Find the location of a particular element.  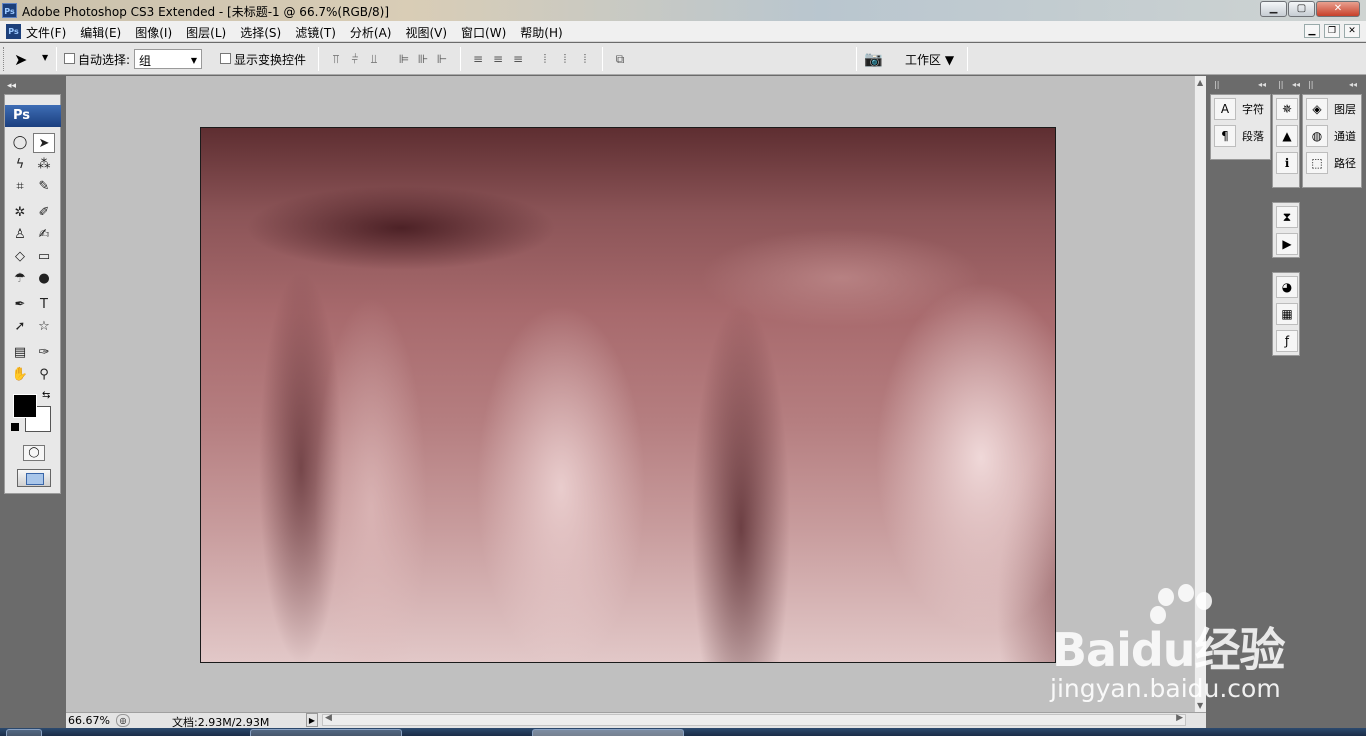

path-selection-tool-icon: ➚ is located at coordinates (20, 327).